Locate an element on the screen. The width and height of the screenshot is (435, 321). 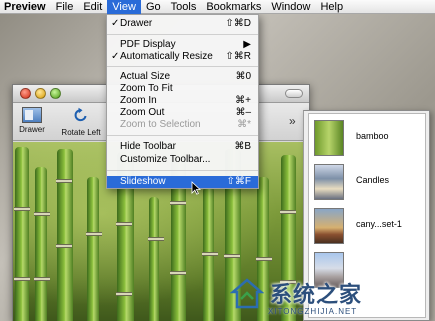
menu-item-shortcut: ⌘+ is located at coordinates (243, 100).